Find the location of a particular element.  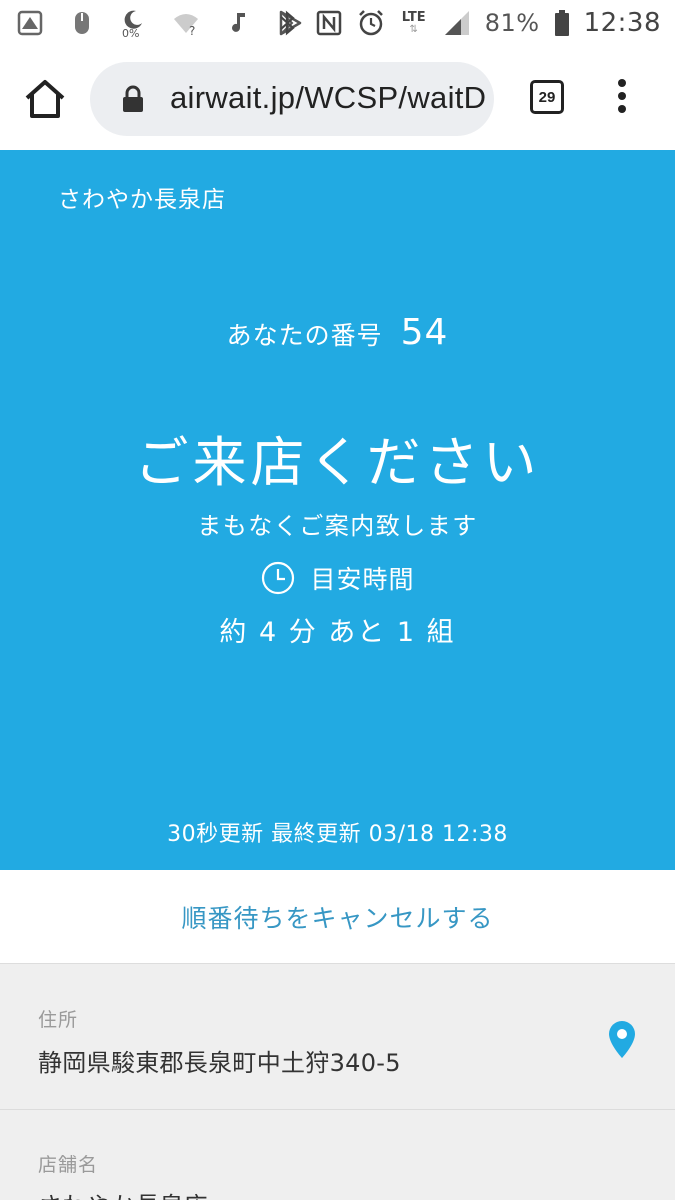

wait-info: 約 4 分 あと 1 組 is located at coordinates (337, 632).